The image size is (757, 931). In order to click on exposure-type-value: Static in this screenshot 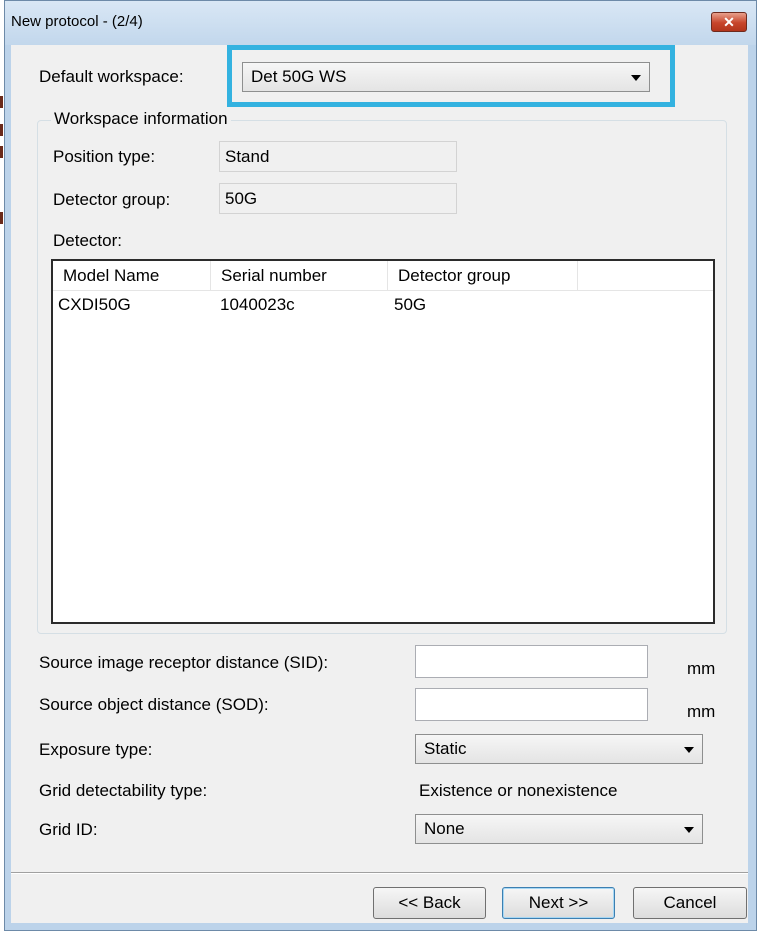, I will do `click(445, 748)`.